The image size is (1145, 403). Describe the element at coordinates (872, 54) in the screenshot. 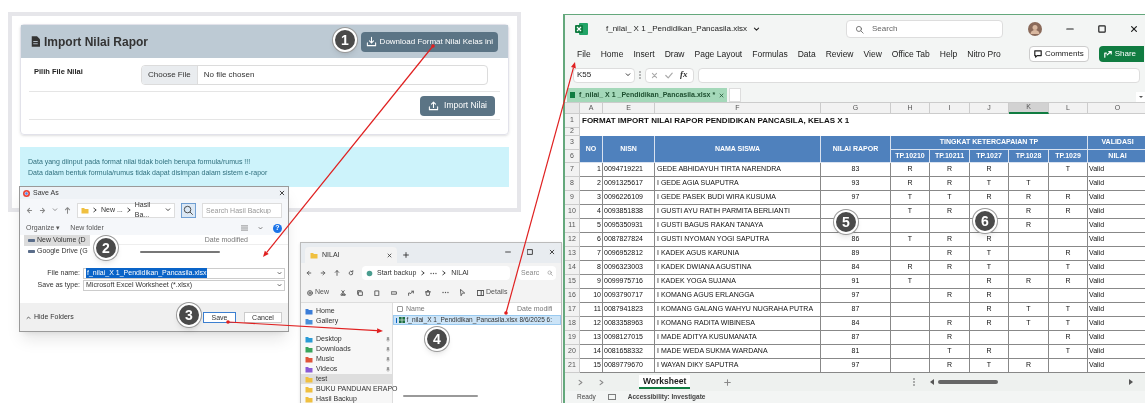

I see `menu-item: View` at that location.